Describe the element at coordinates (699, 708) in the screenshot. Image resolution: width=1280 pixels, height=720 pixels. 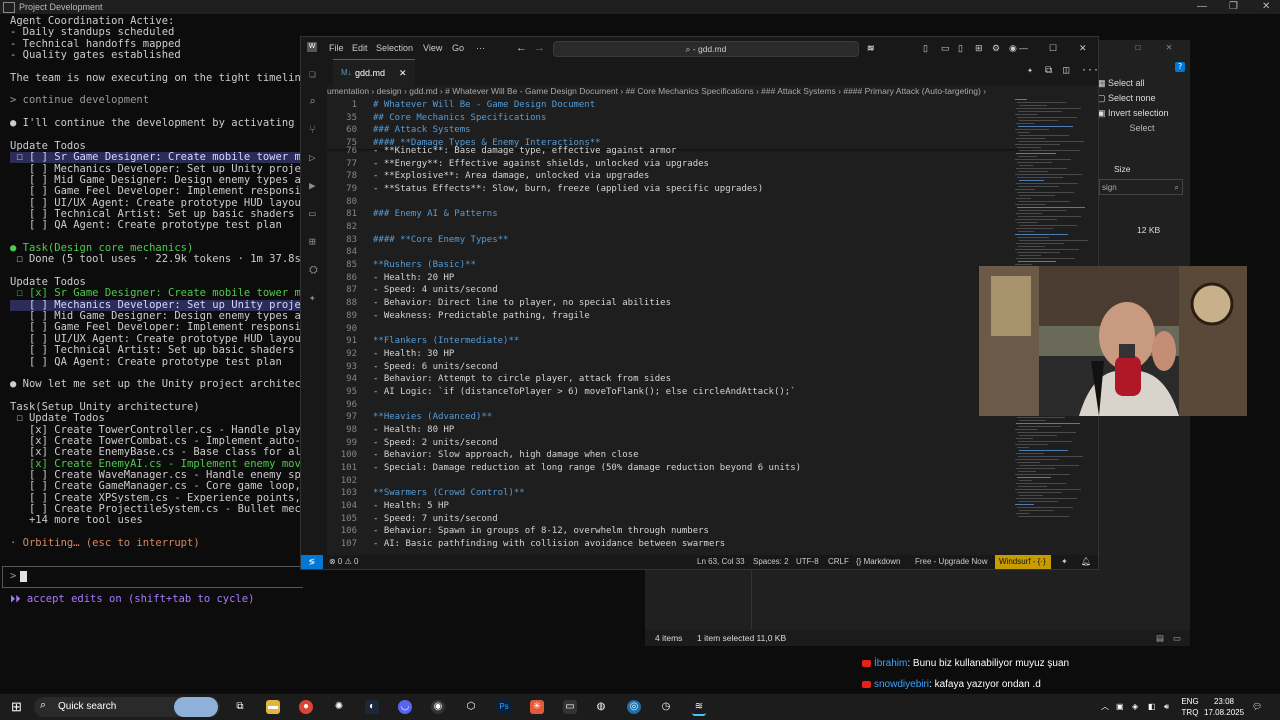
I see `windsurf-app-icon: ≋` at that location.